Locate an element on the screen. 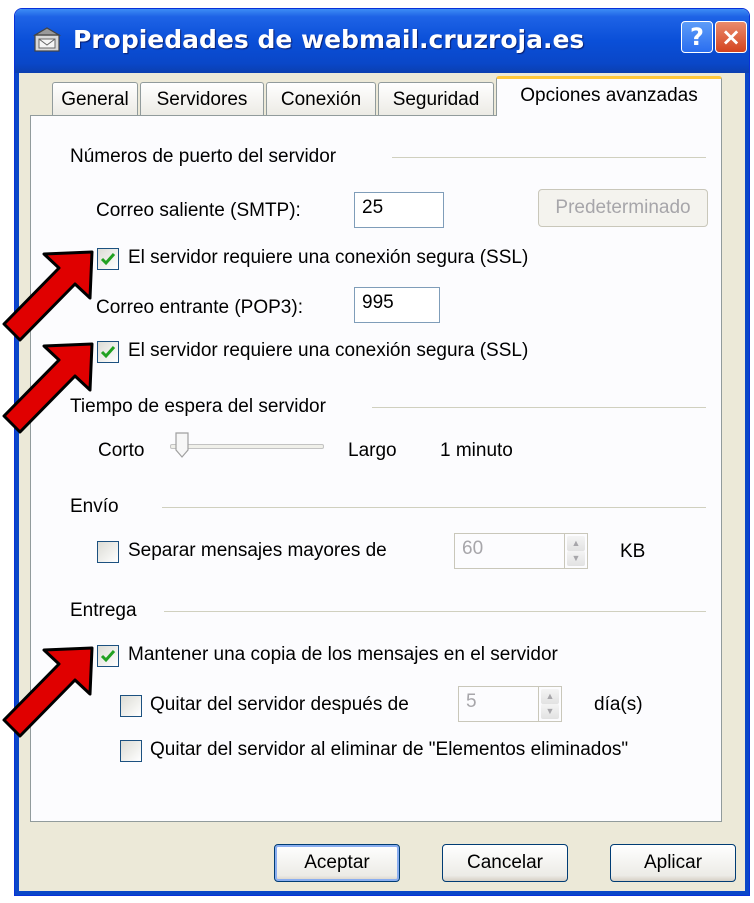 The image size is (754, 903). mail-account-icon is located at coordinates (47, 39).